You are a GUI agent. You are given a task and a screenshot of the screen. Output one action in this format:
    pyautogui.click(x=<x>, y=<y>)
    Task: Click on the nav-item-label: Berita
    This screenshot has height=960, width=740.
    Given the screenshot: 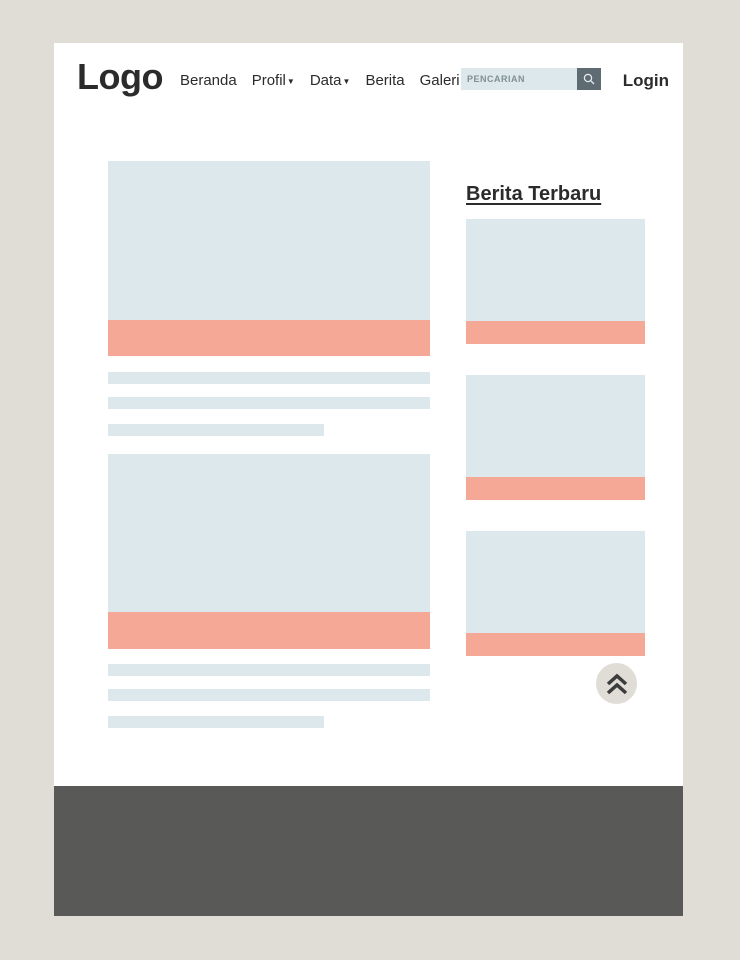 What is the action you would take?
    pyautogui.click(x=385, y=80)
    